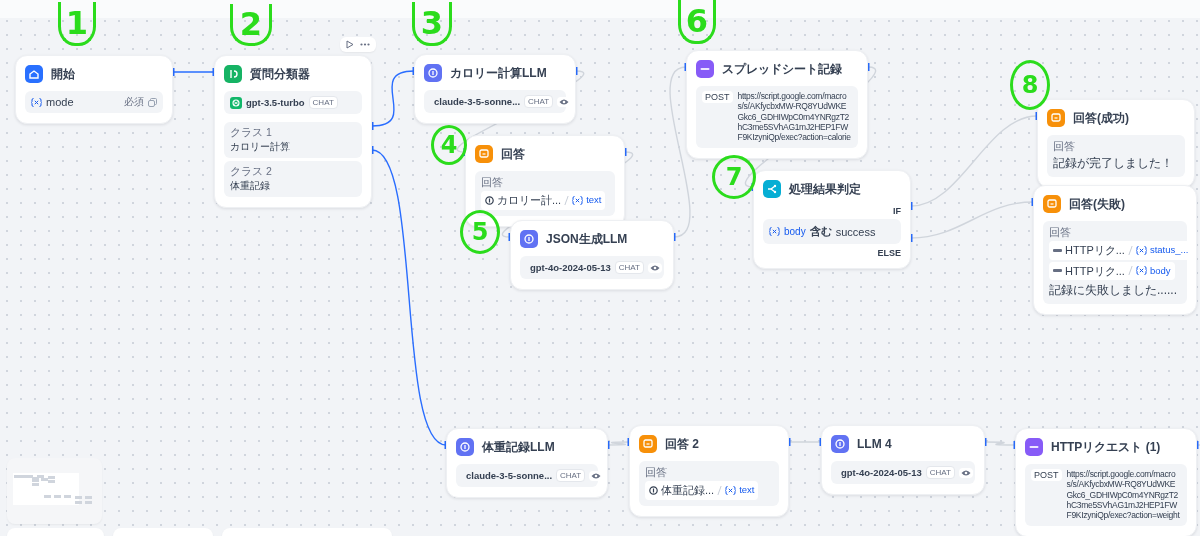 Image resolution: width=1200 pixels, height=536 pixels. Describe the element at coordinates (498, 73) in the screenshot. I see `node-title: カロリー計算LLM` at that location.